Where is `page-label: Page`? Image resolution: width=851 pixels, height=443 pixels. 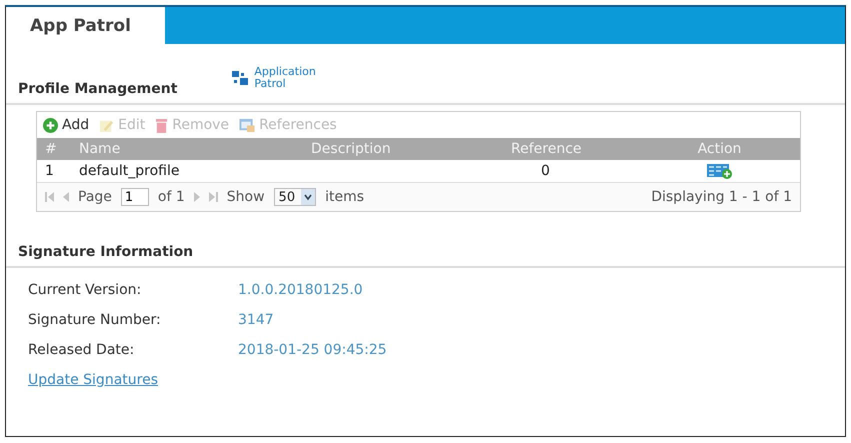 page-label: Page is located at coordinates (95, 197).